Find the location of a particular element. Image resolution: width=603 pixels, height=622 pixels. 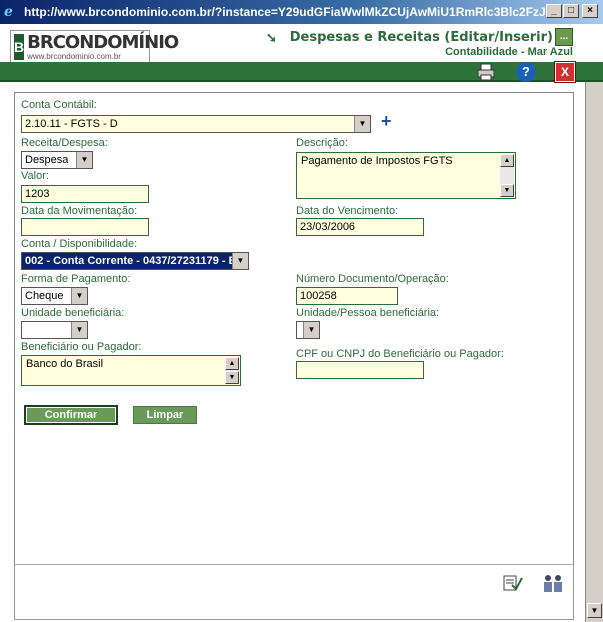

conta-contabil-value: 2.10.11 - FGTS - D is located at coordinates (71, 124).